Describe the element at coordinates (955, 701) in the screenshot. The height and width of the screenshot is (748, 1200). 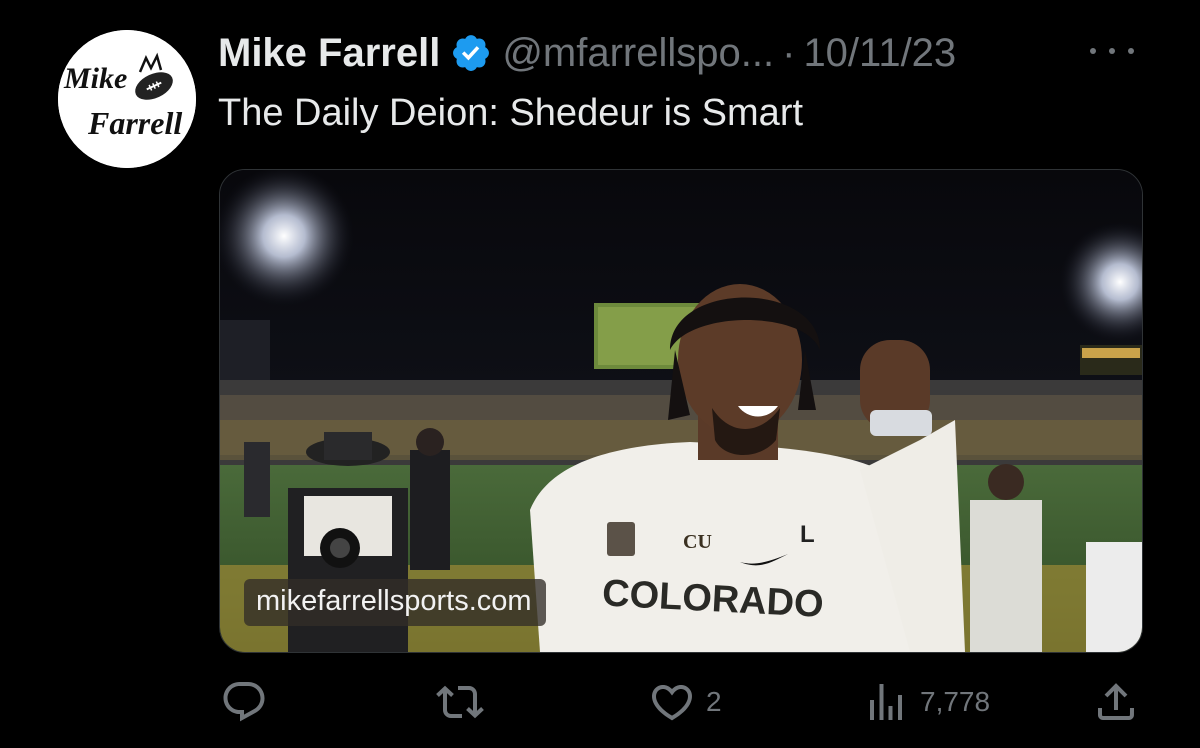
I see `views-count: 7,778` at that location.